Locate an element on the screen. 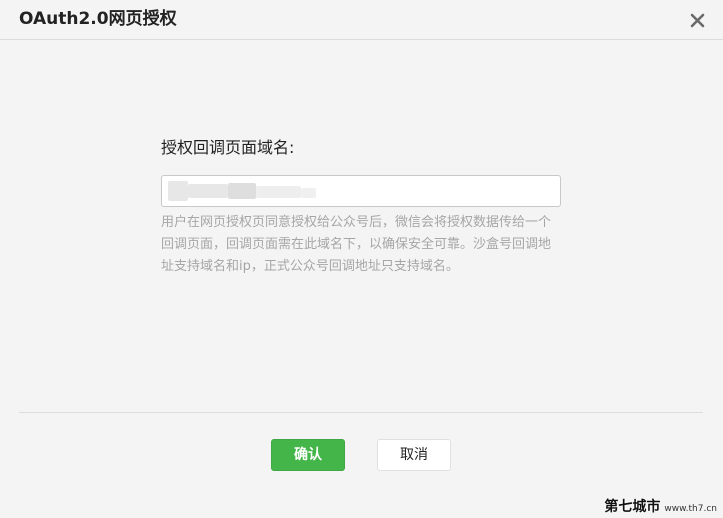 The width and height of the screenshot is (723, 518). site-watermark: 第七城市 www.th7.cn is located at coordinates (660, 506).